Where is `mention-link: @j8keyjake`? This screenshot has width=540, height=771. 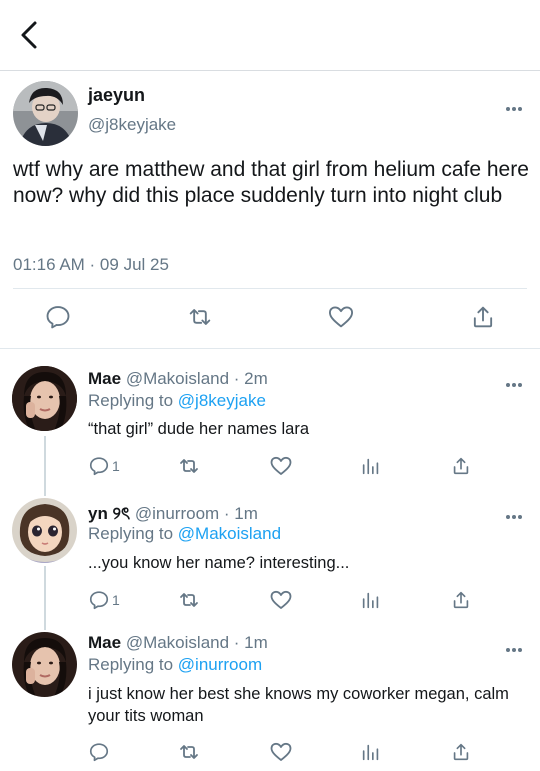 mention-link: @j8keyjake is located at coordinates (222, 400).